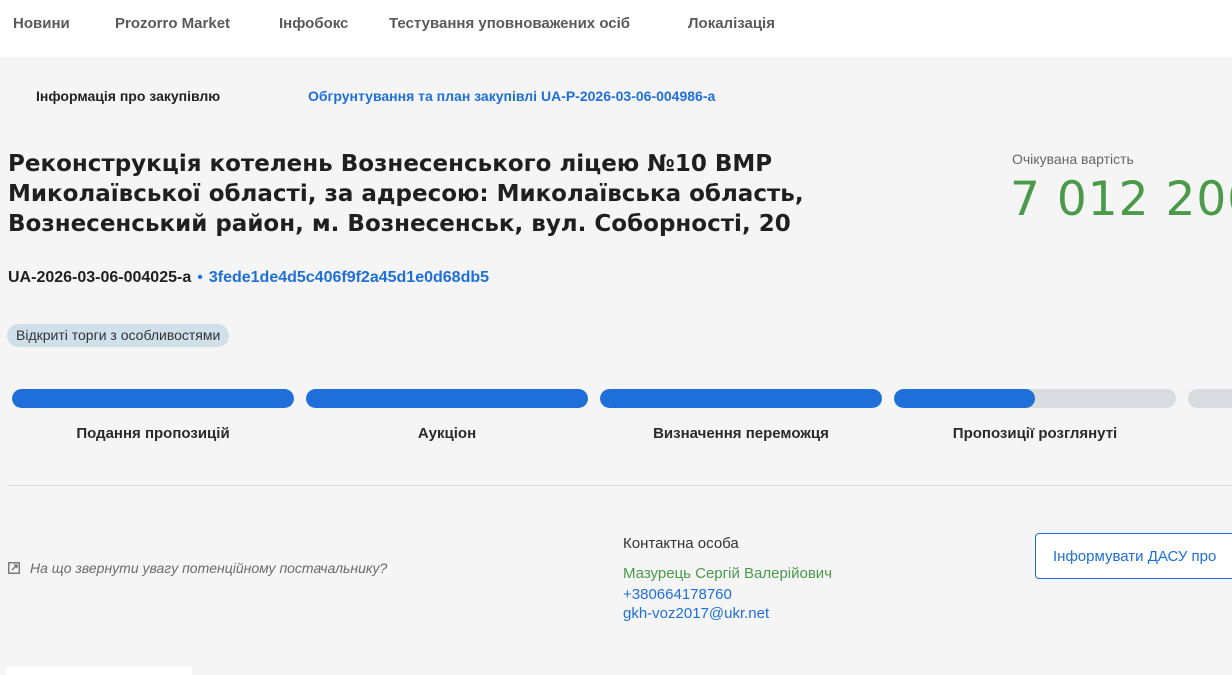 The image size is (1232, 675). I want to click on nav-infobox: Інфобокс, so click(313, 23).